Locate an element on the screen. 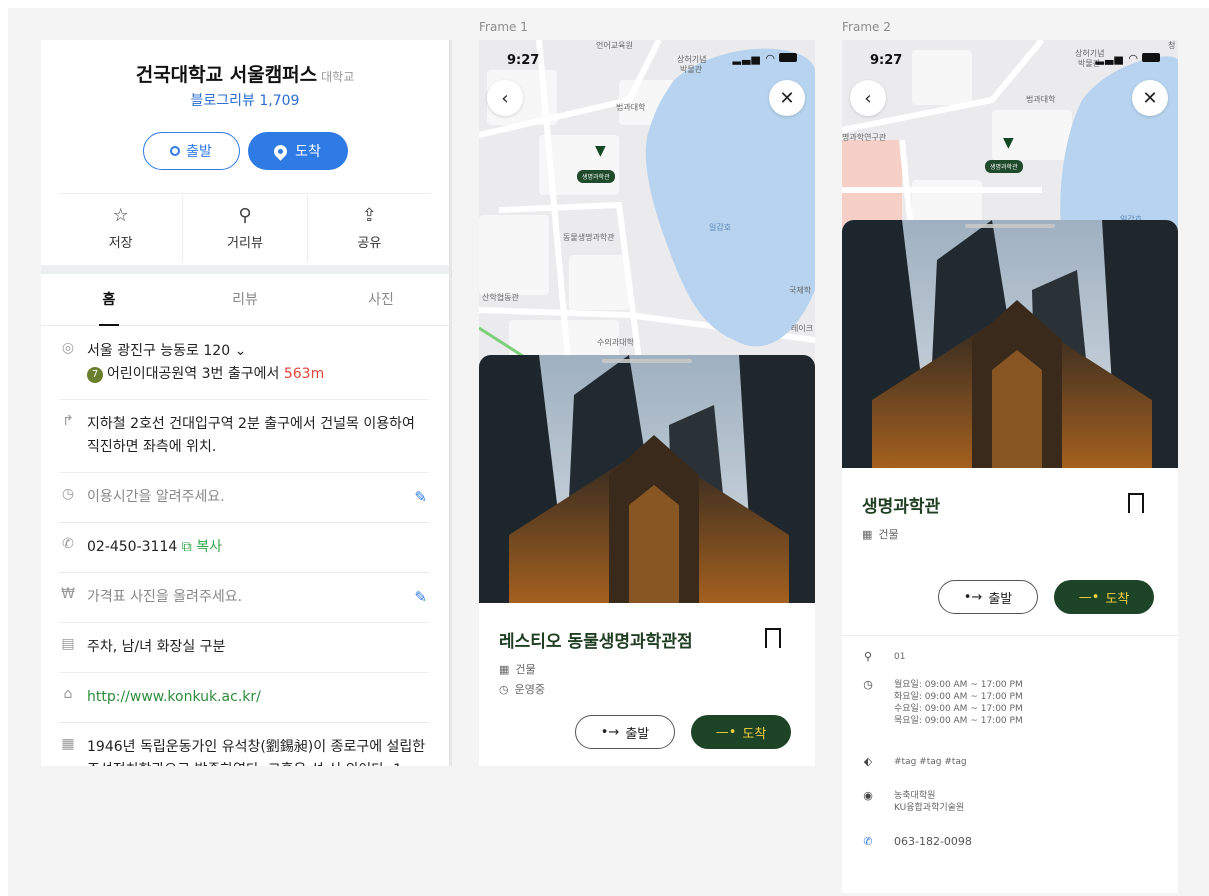 Image resolution: width=1209 pixels, height=896 pixels. room-row: ⚲ 01 is located at coordinates (1010, 657).